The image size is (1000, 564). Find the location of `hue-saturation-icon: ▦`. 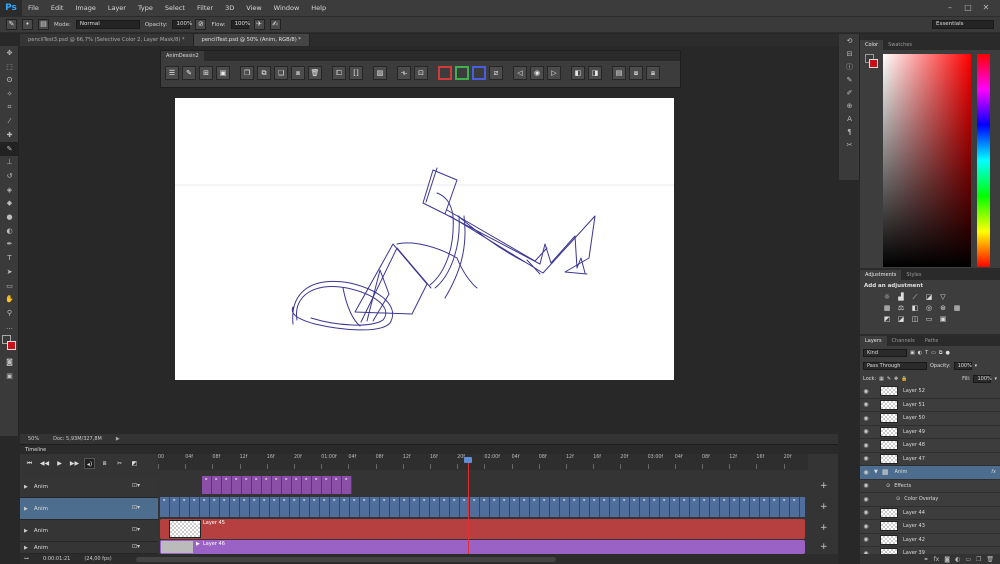

hue-saturation-icon: ▦ is located at coordinates (887, 308).